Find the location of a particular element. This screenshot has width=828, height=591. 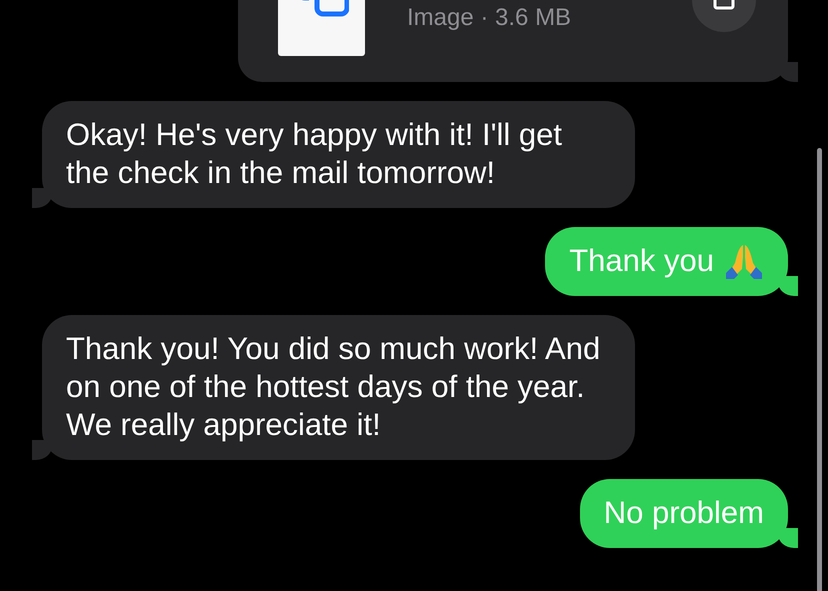

message-text: No problem is located at coordinates (684, 513).